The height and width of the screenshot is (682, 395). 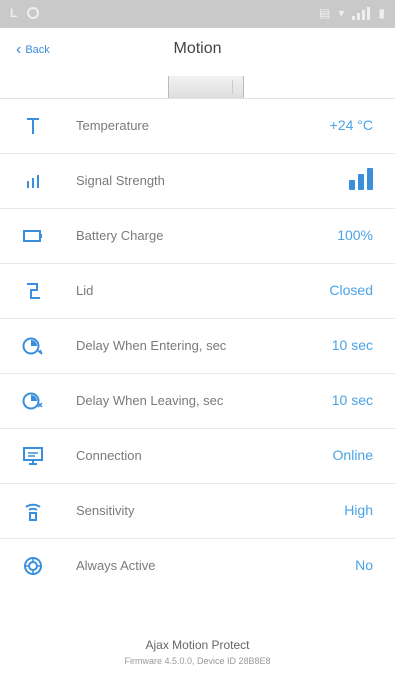 What do you see at coordinates (197, 48) in the screenshot?
I see `page-title: Motion` at bounding box center [197, 48].